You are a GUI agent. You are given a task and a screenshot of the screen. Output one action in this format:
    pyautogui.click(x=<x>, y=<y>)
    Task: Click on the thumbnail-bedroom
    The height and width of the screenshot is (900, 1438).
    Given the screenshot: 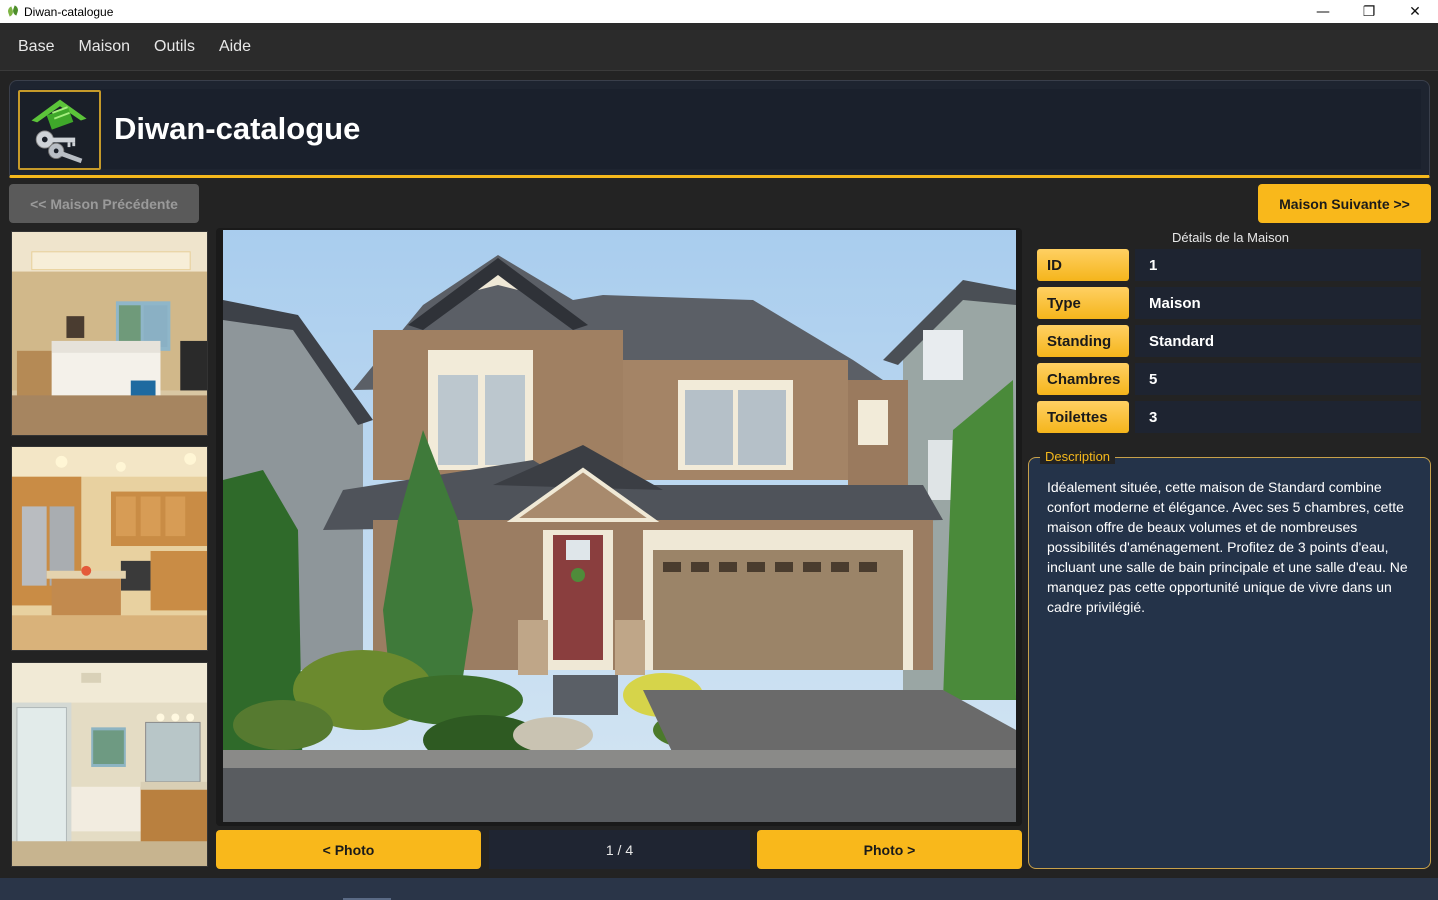 What is the action you would take?
    pyautogui.click(x=109, y=333)
    